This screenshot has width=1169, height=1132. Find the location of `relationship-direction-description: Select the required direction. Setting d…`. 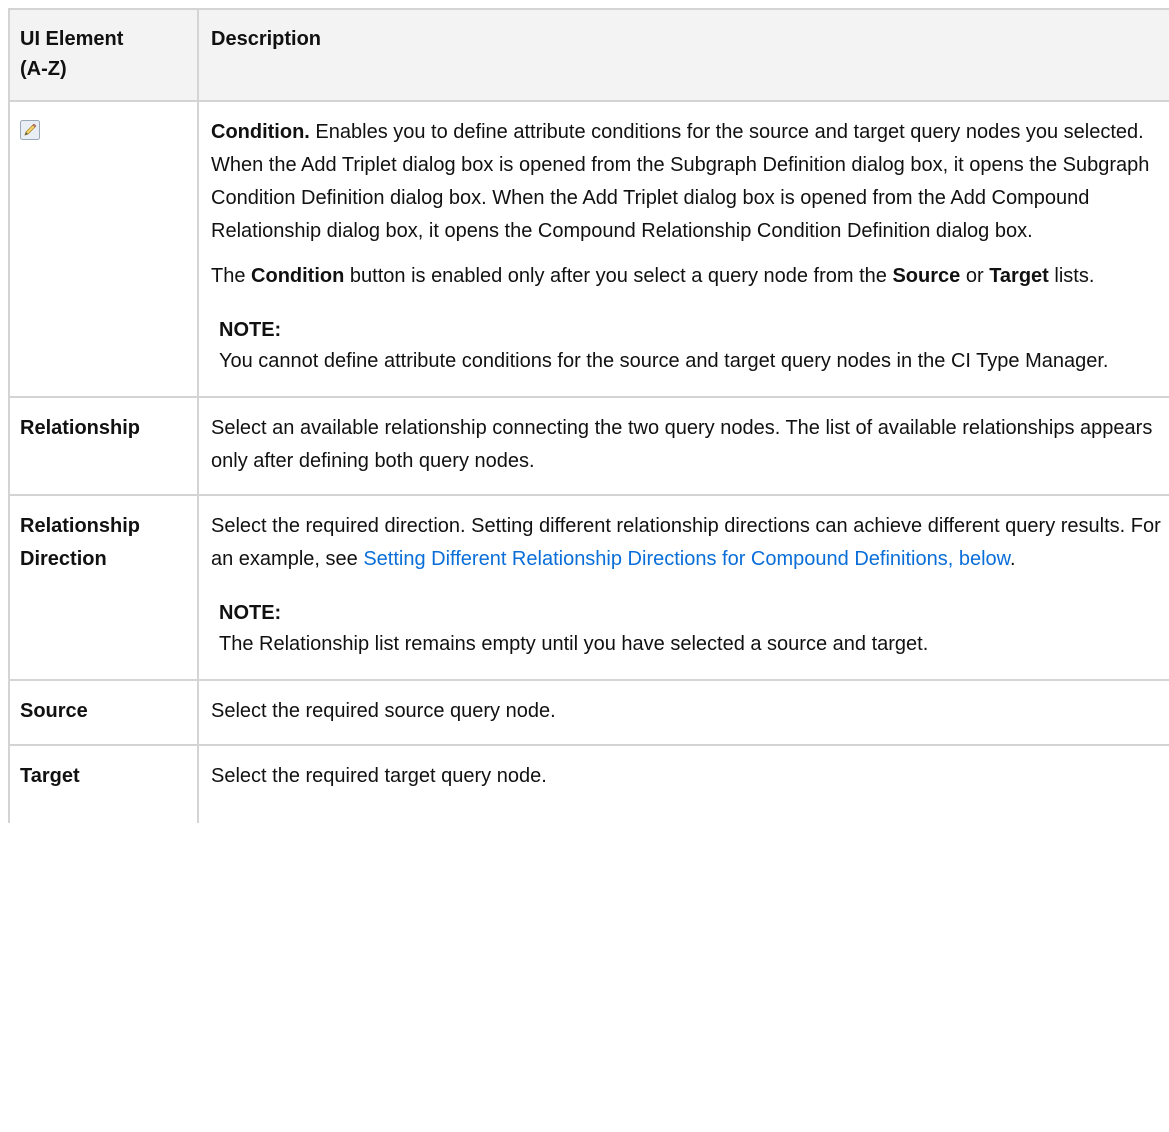

relationship-direction-description: Select the required direction. Setting d… is located at coordinates (687, 543).